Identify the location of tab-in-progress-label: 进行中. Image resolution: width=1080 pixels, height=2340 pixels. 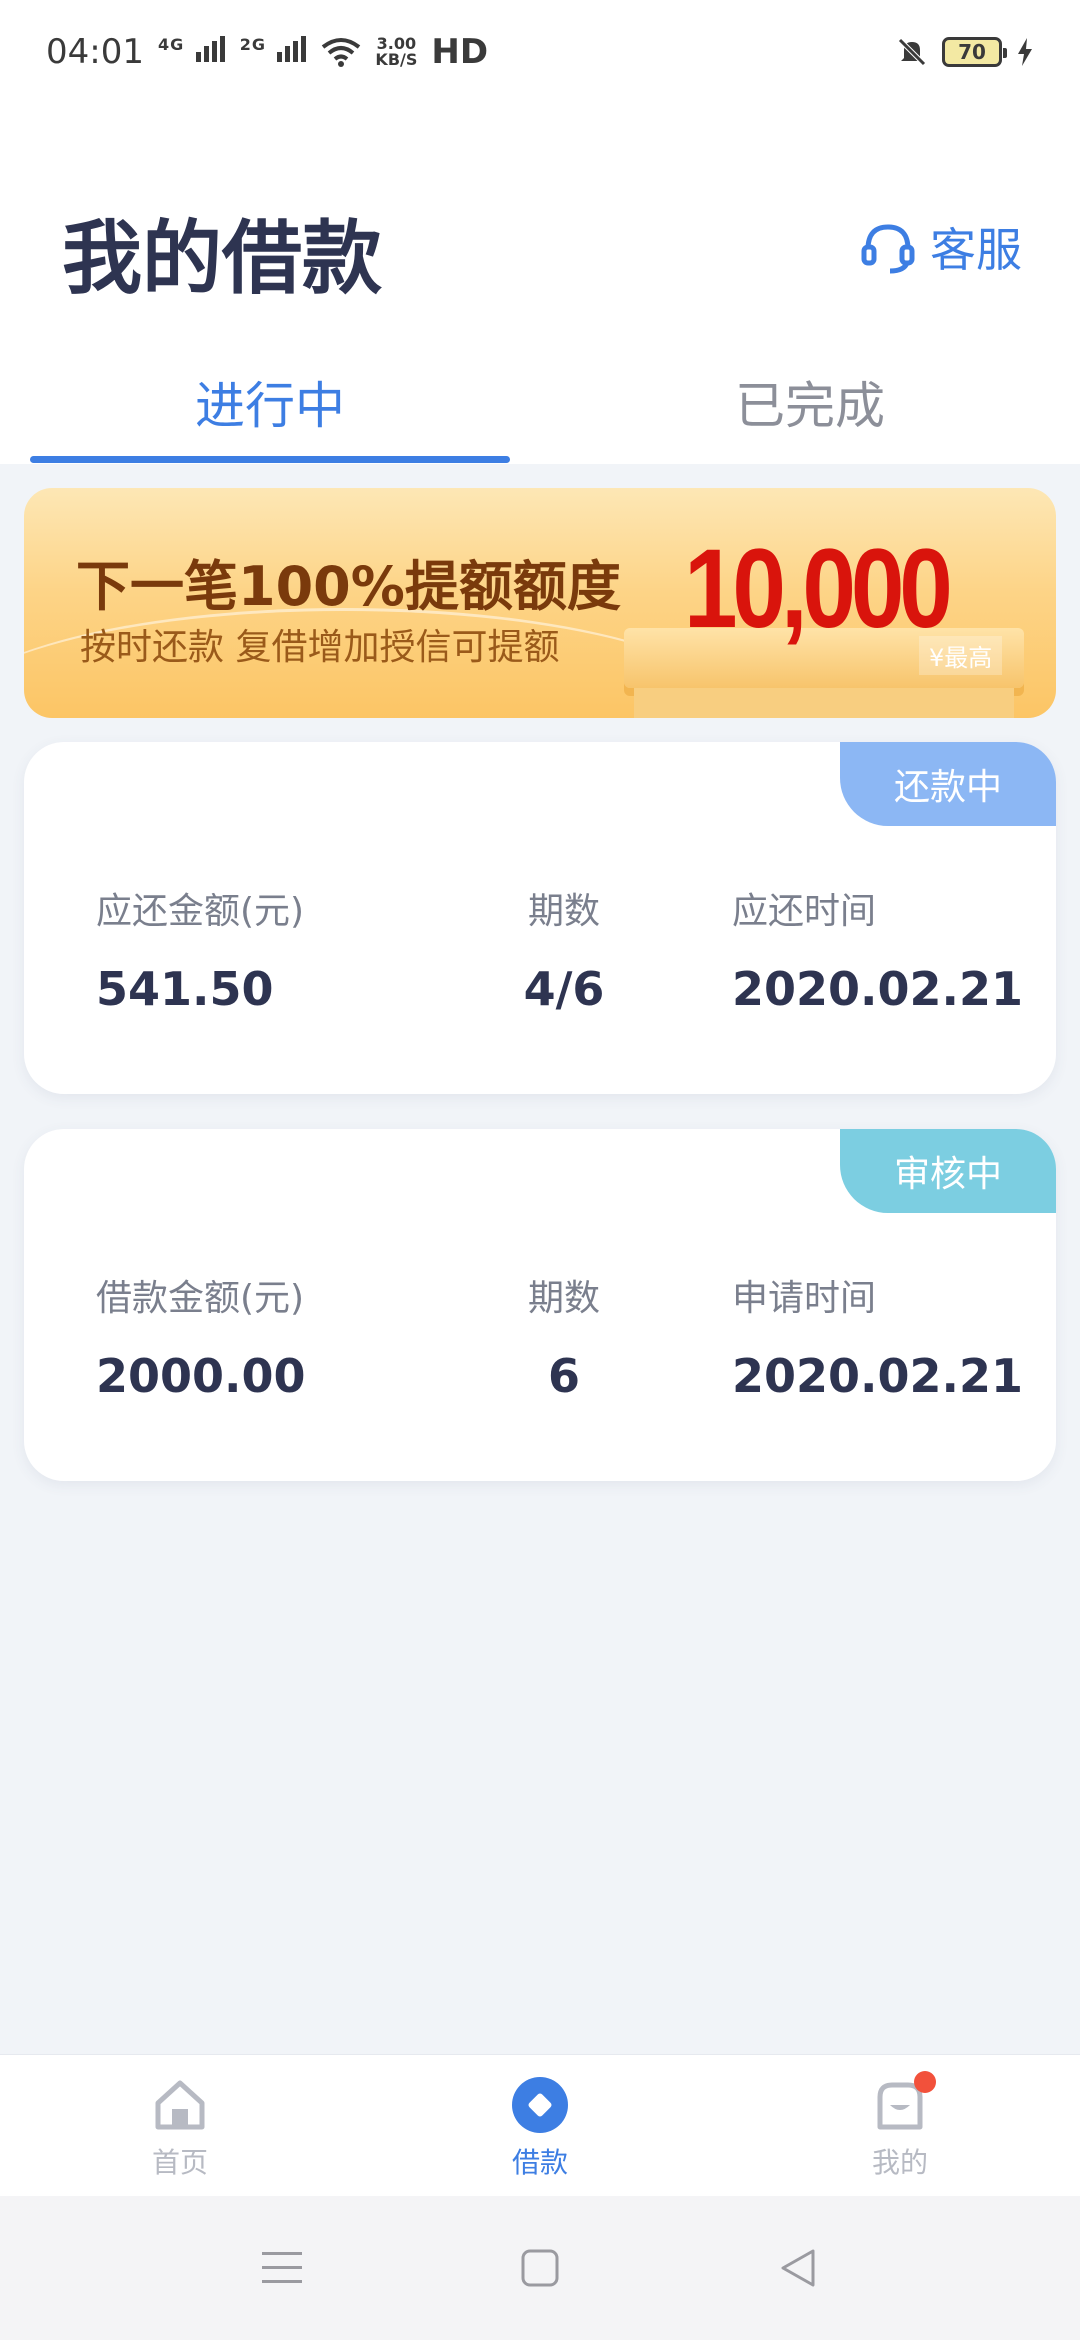
(270, 406).